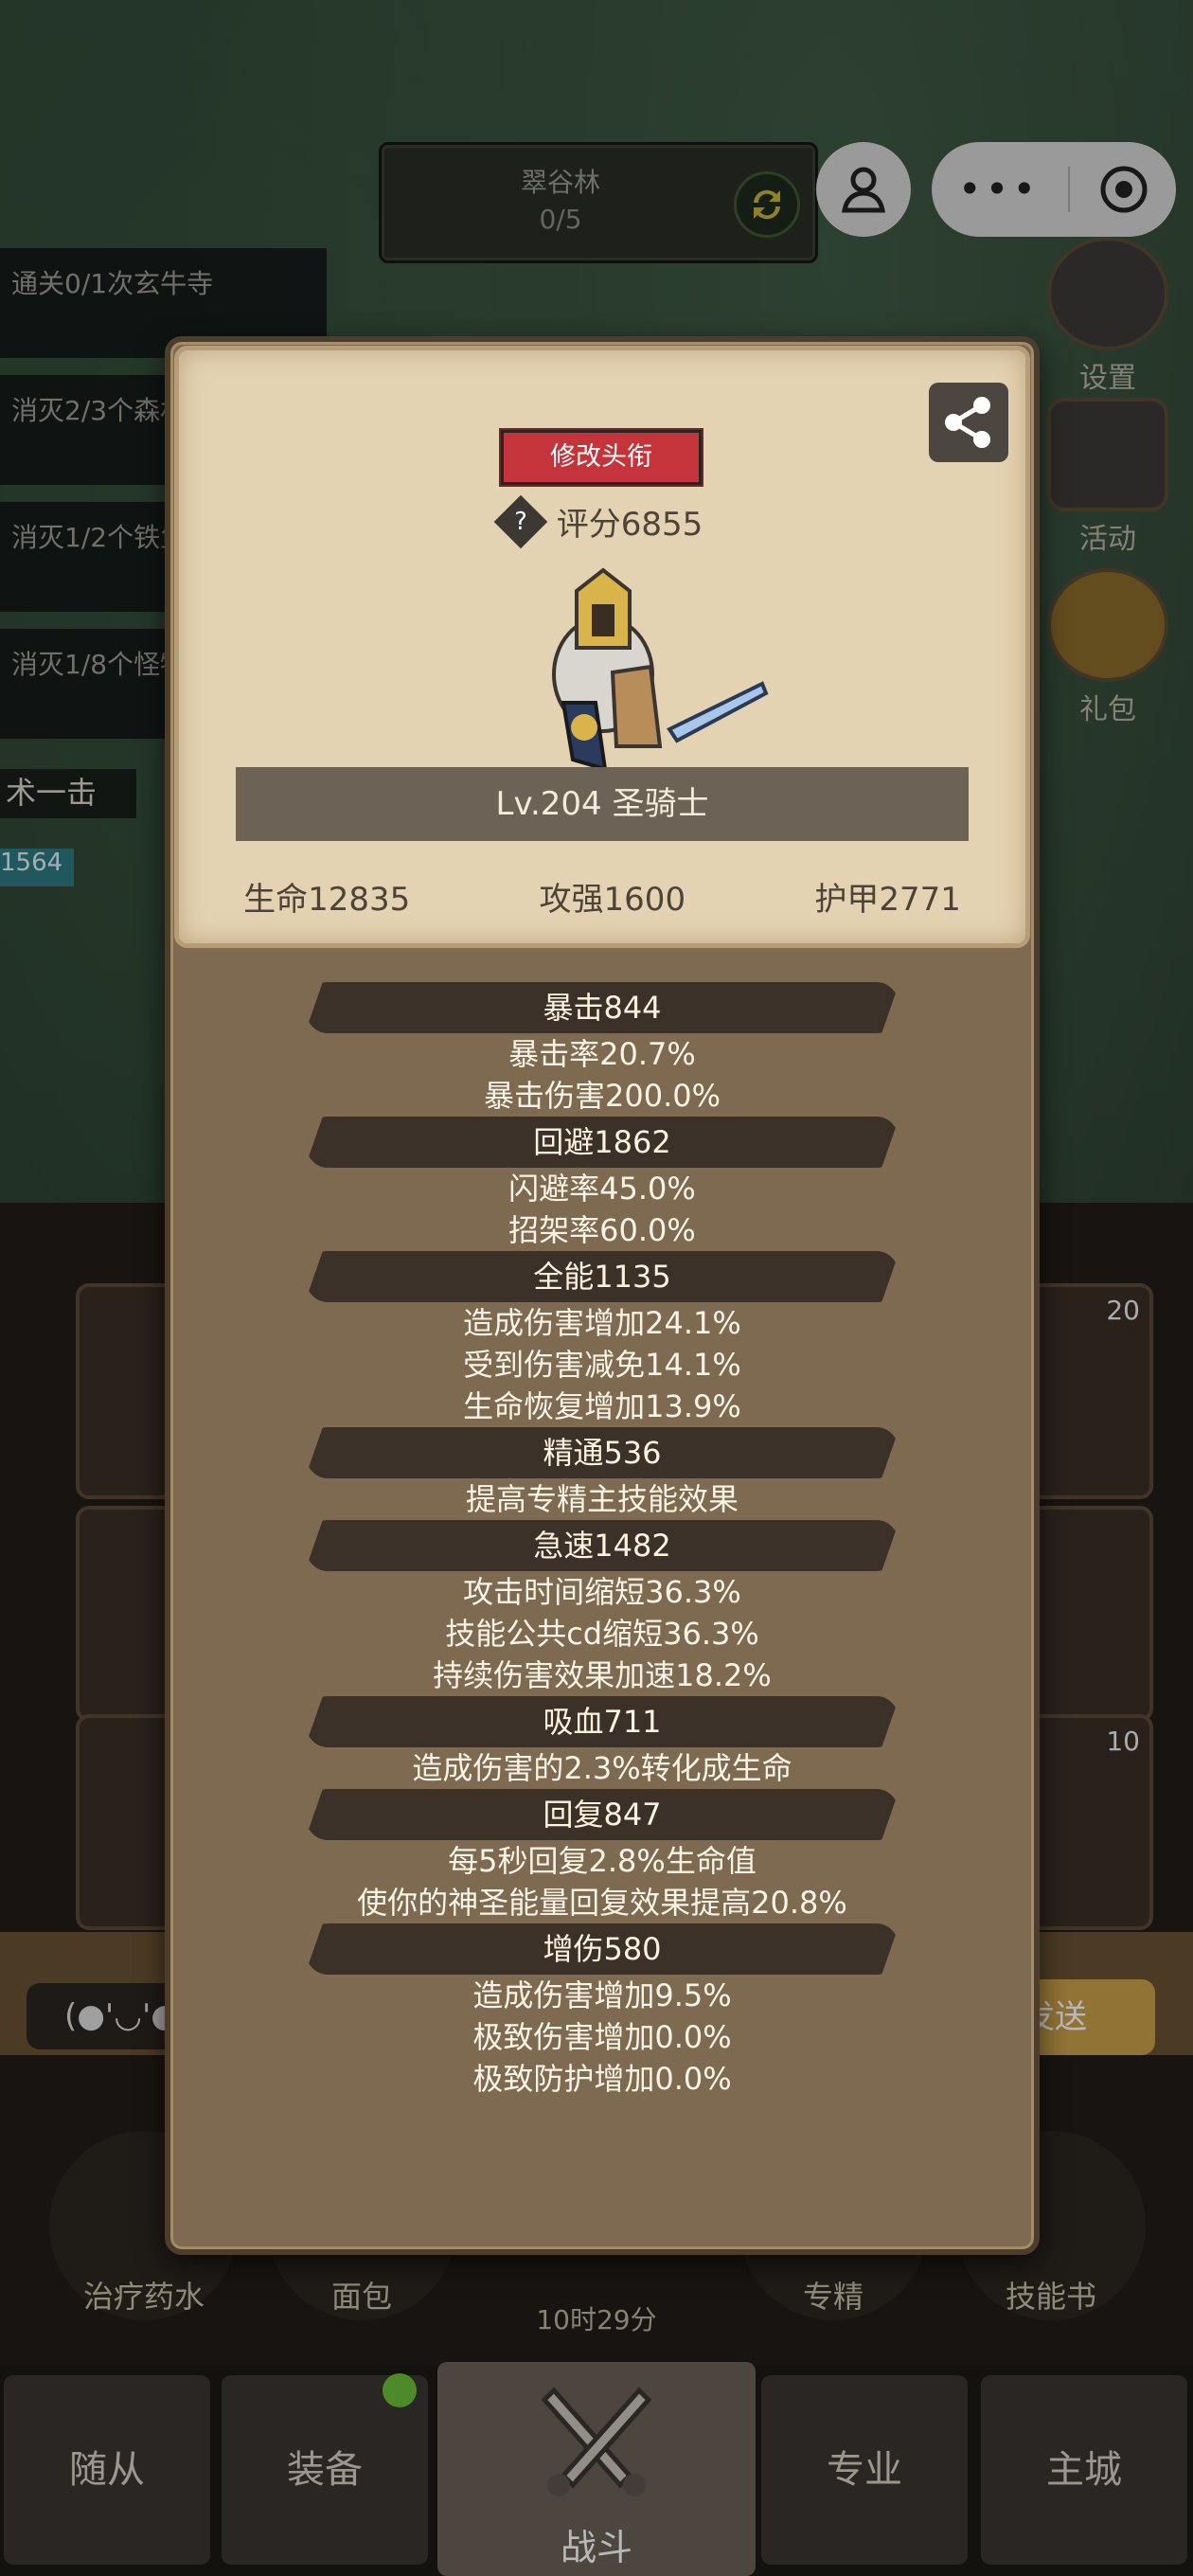 Image resolution: width=1193 pixels, height=2576 pixels. What do you see at coordinates (602, 1365) in the screenshot?
I see `stat-line: 受到伤害减免14.1%` at bounding box center [602, 1365].